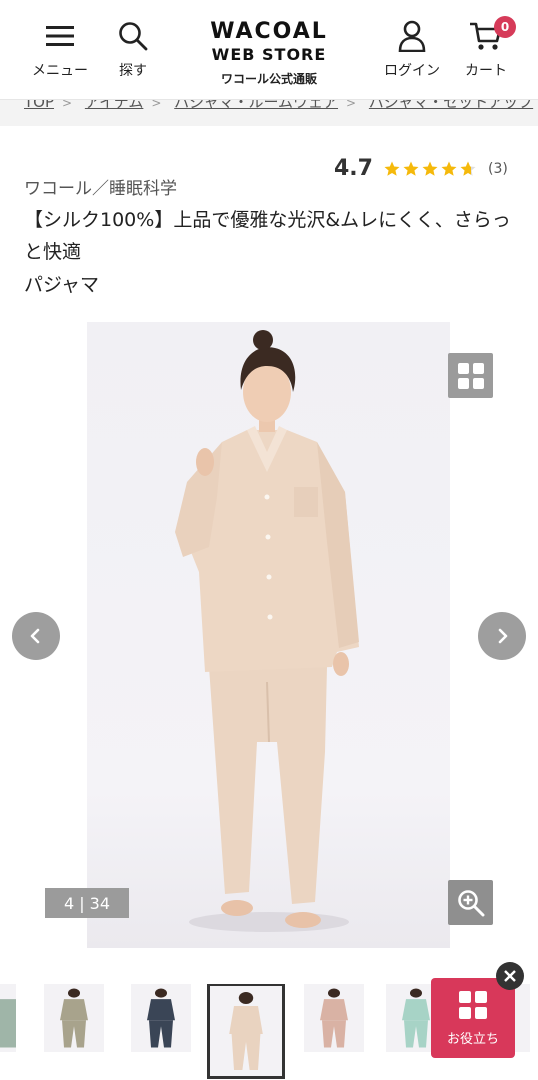  What do you see at coordinates (114, 105) in the screenshot?
I see `breadcrumb-item: アイテム` at bounding box center [114, 105].